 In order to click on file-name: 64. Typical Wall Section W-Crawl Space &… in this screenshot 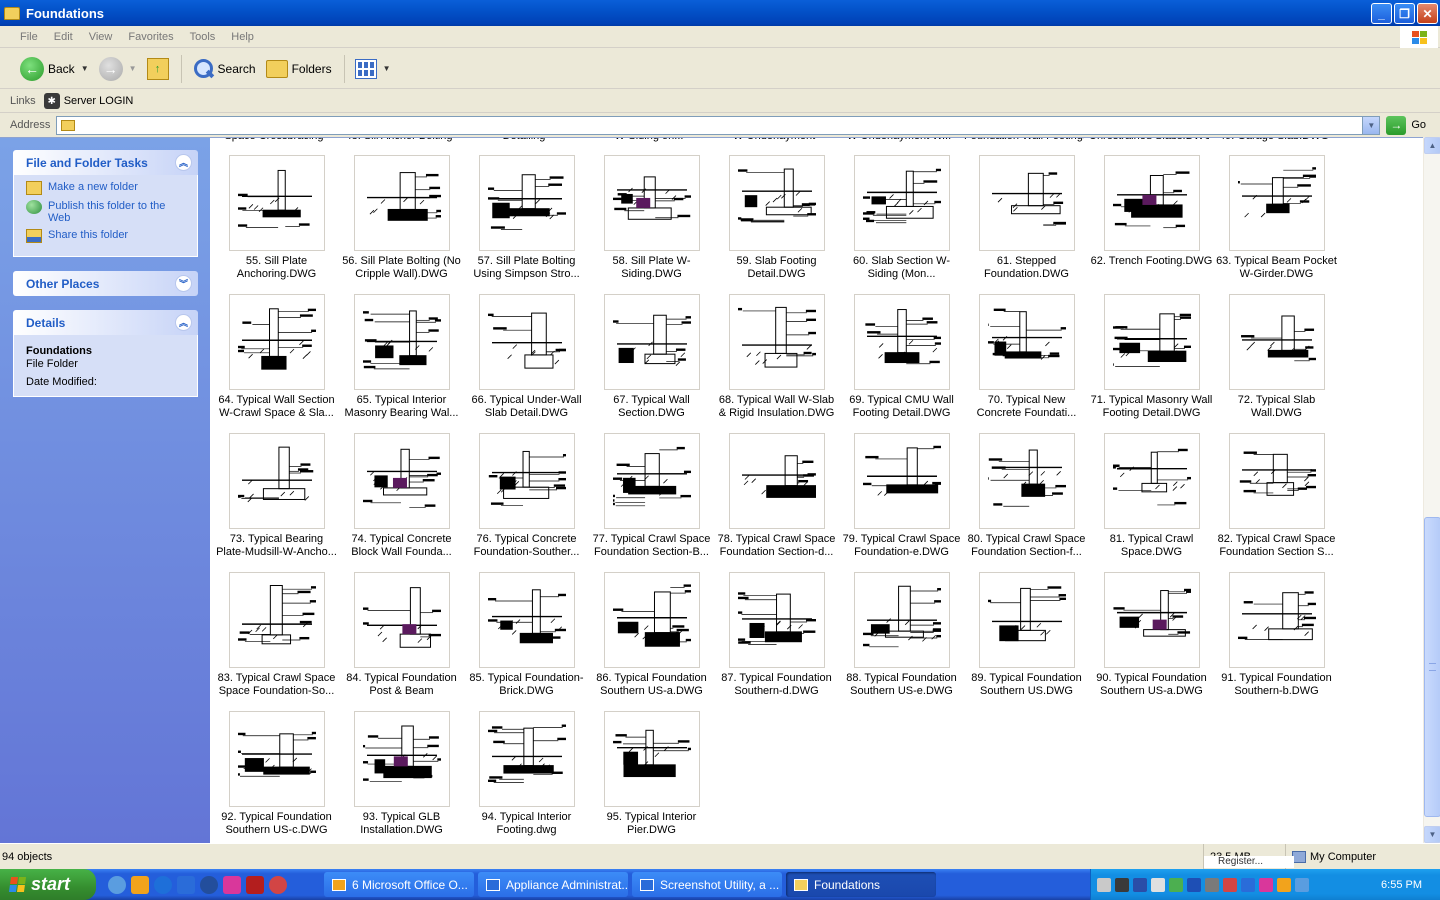, I will do `click(277, 407)`.